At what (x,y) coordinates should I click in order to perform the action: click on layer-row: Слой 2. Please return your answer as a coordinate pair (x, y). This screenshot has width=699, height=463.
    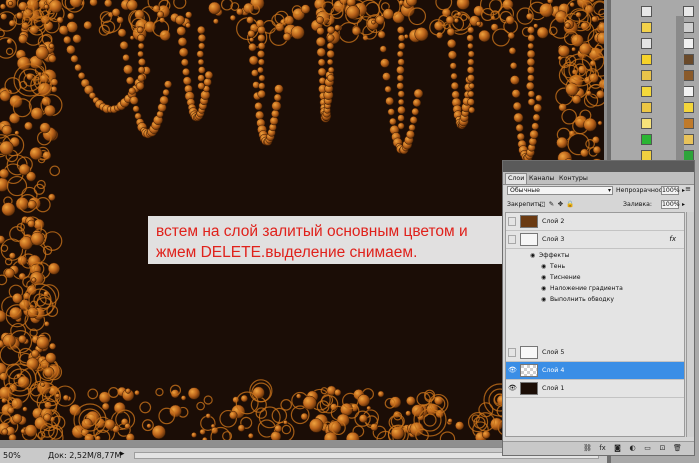
    Looking at the image, I should click on (595, 222).